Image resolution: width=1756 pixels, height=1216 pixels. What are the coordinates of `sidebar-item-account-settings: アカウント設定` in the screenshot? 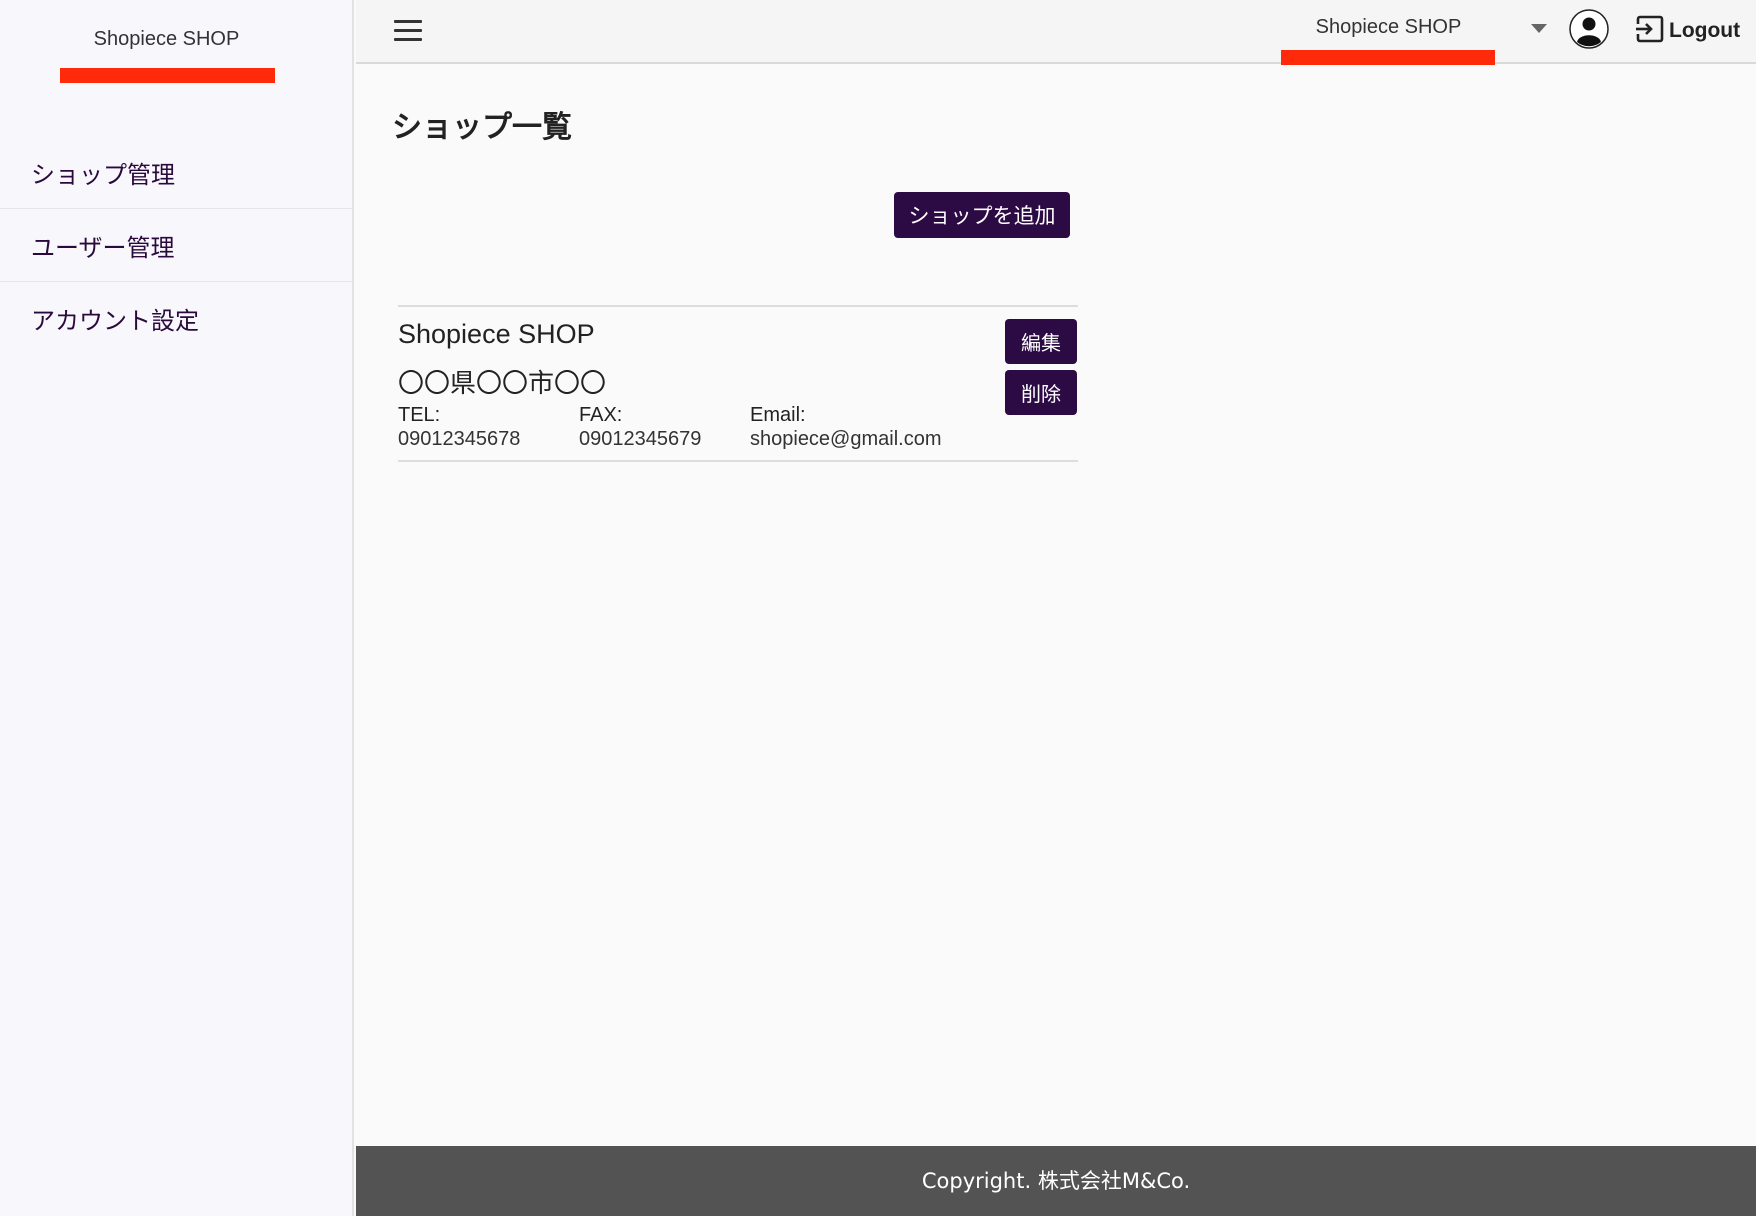 It's located at (176, 318).